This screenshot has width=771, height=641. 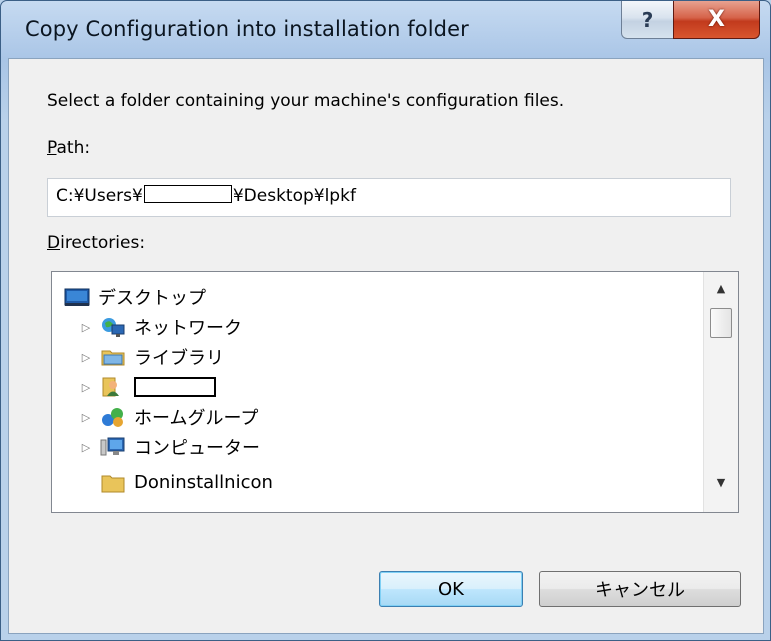 I want to click on homegroup-icon, so click(x=112, y=417).